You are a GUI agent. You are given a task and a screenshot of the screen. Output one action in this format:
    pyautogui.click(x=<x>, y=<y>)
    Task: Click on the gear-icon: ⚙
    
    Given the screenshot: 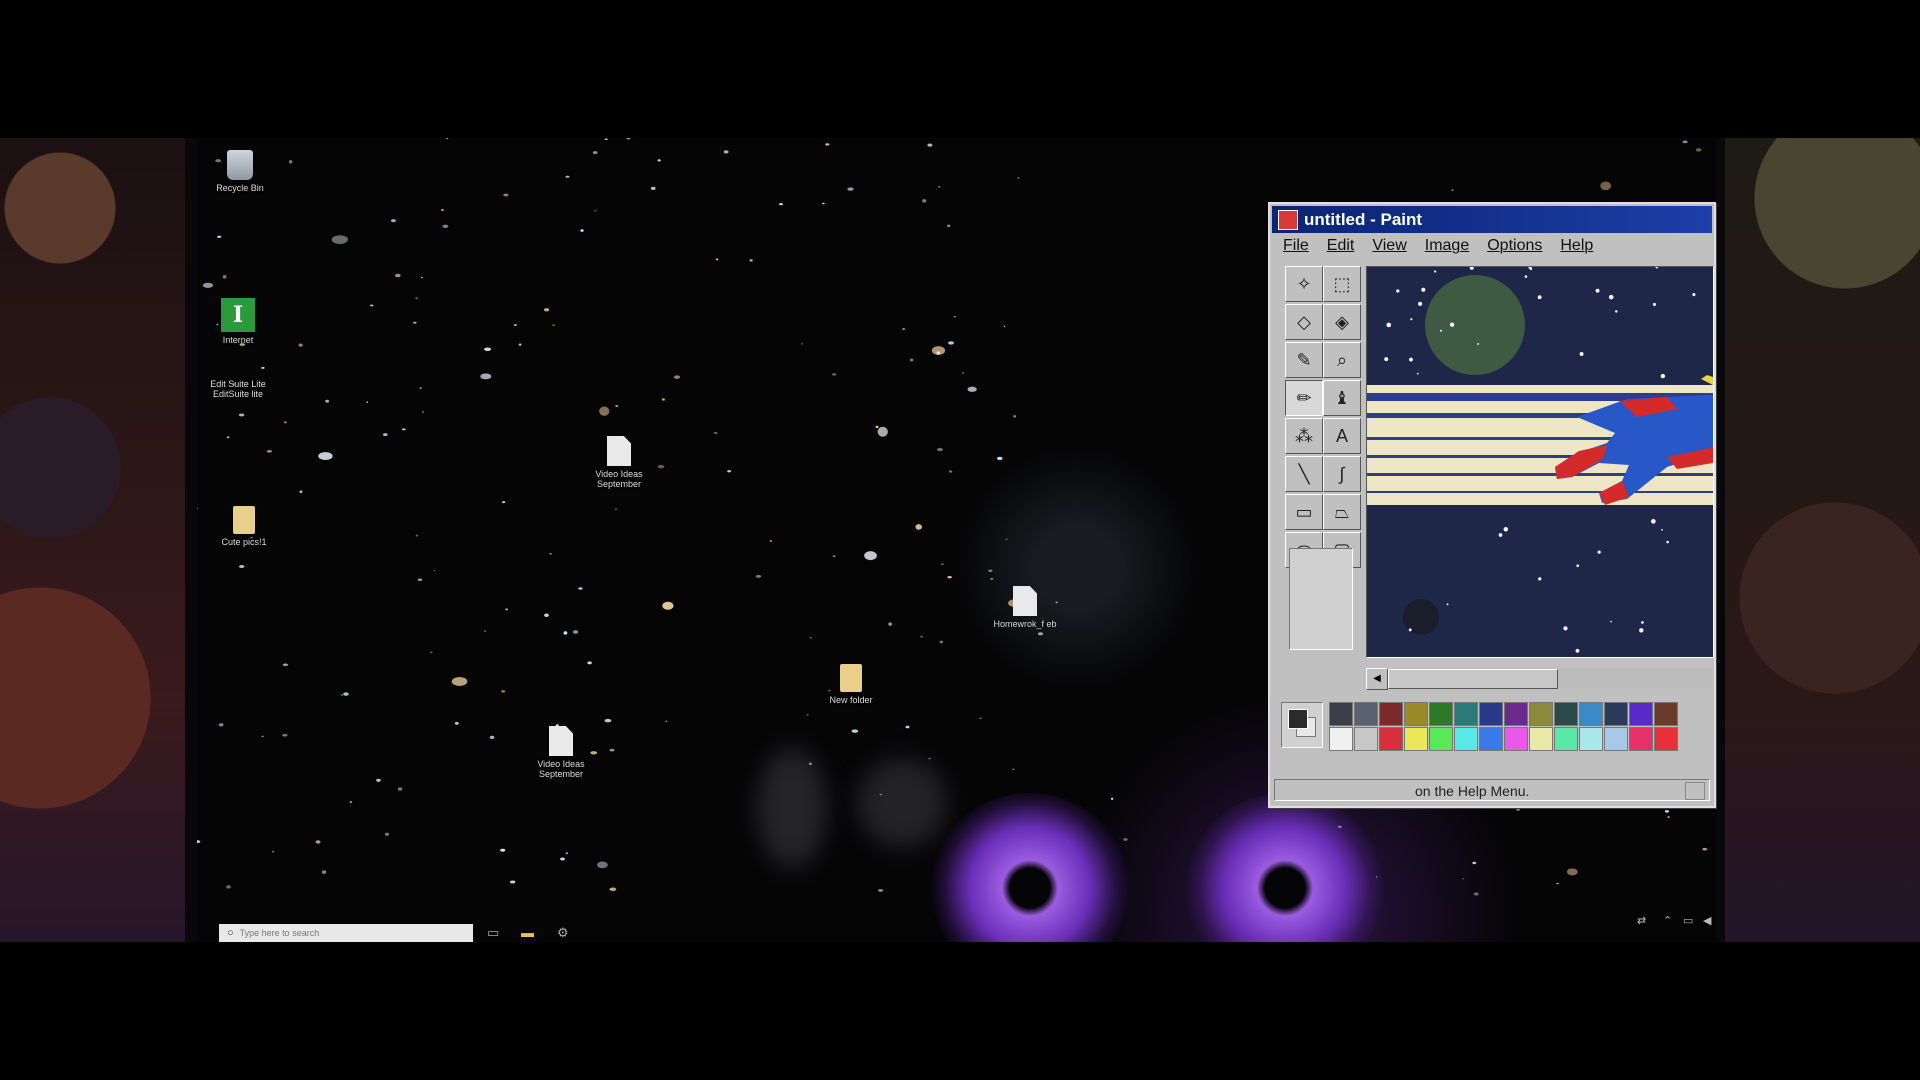 What is the action you would take?
    pyautogui.click(x=563, y=933)
    